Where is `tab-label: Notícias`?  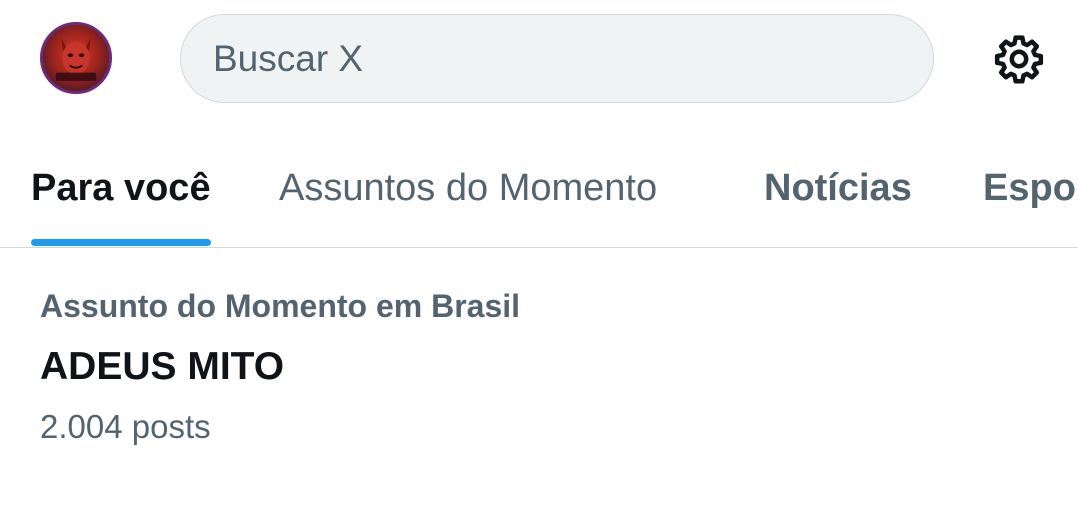
tab-label: Notícias is located at coordinates (838, 188).